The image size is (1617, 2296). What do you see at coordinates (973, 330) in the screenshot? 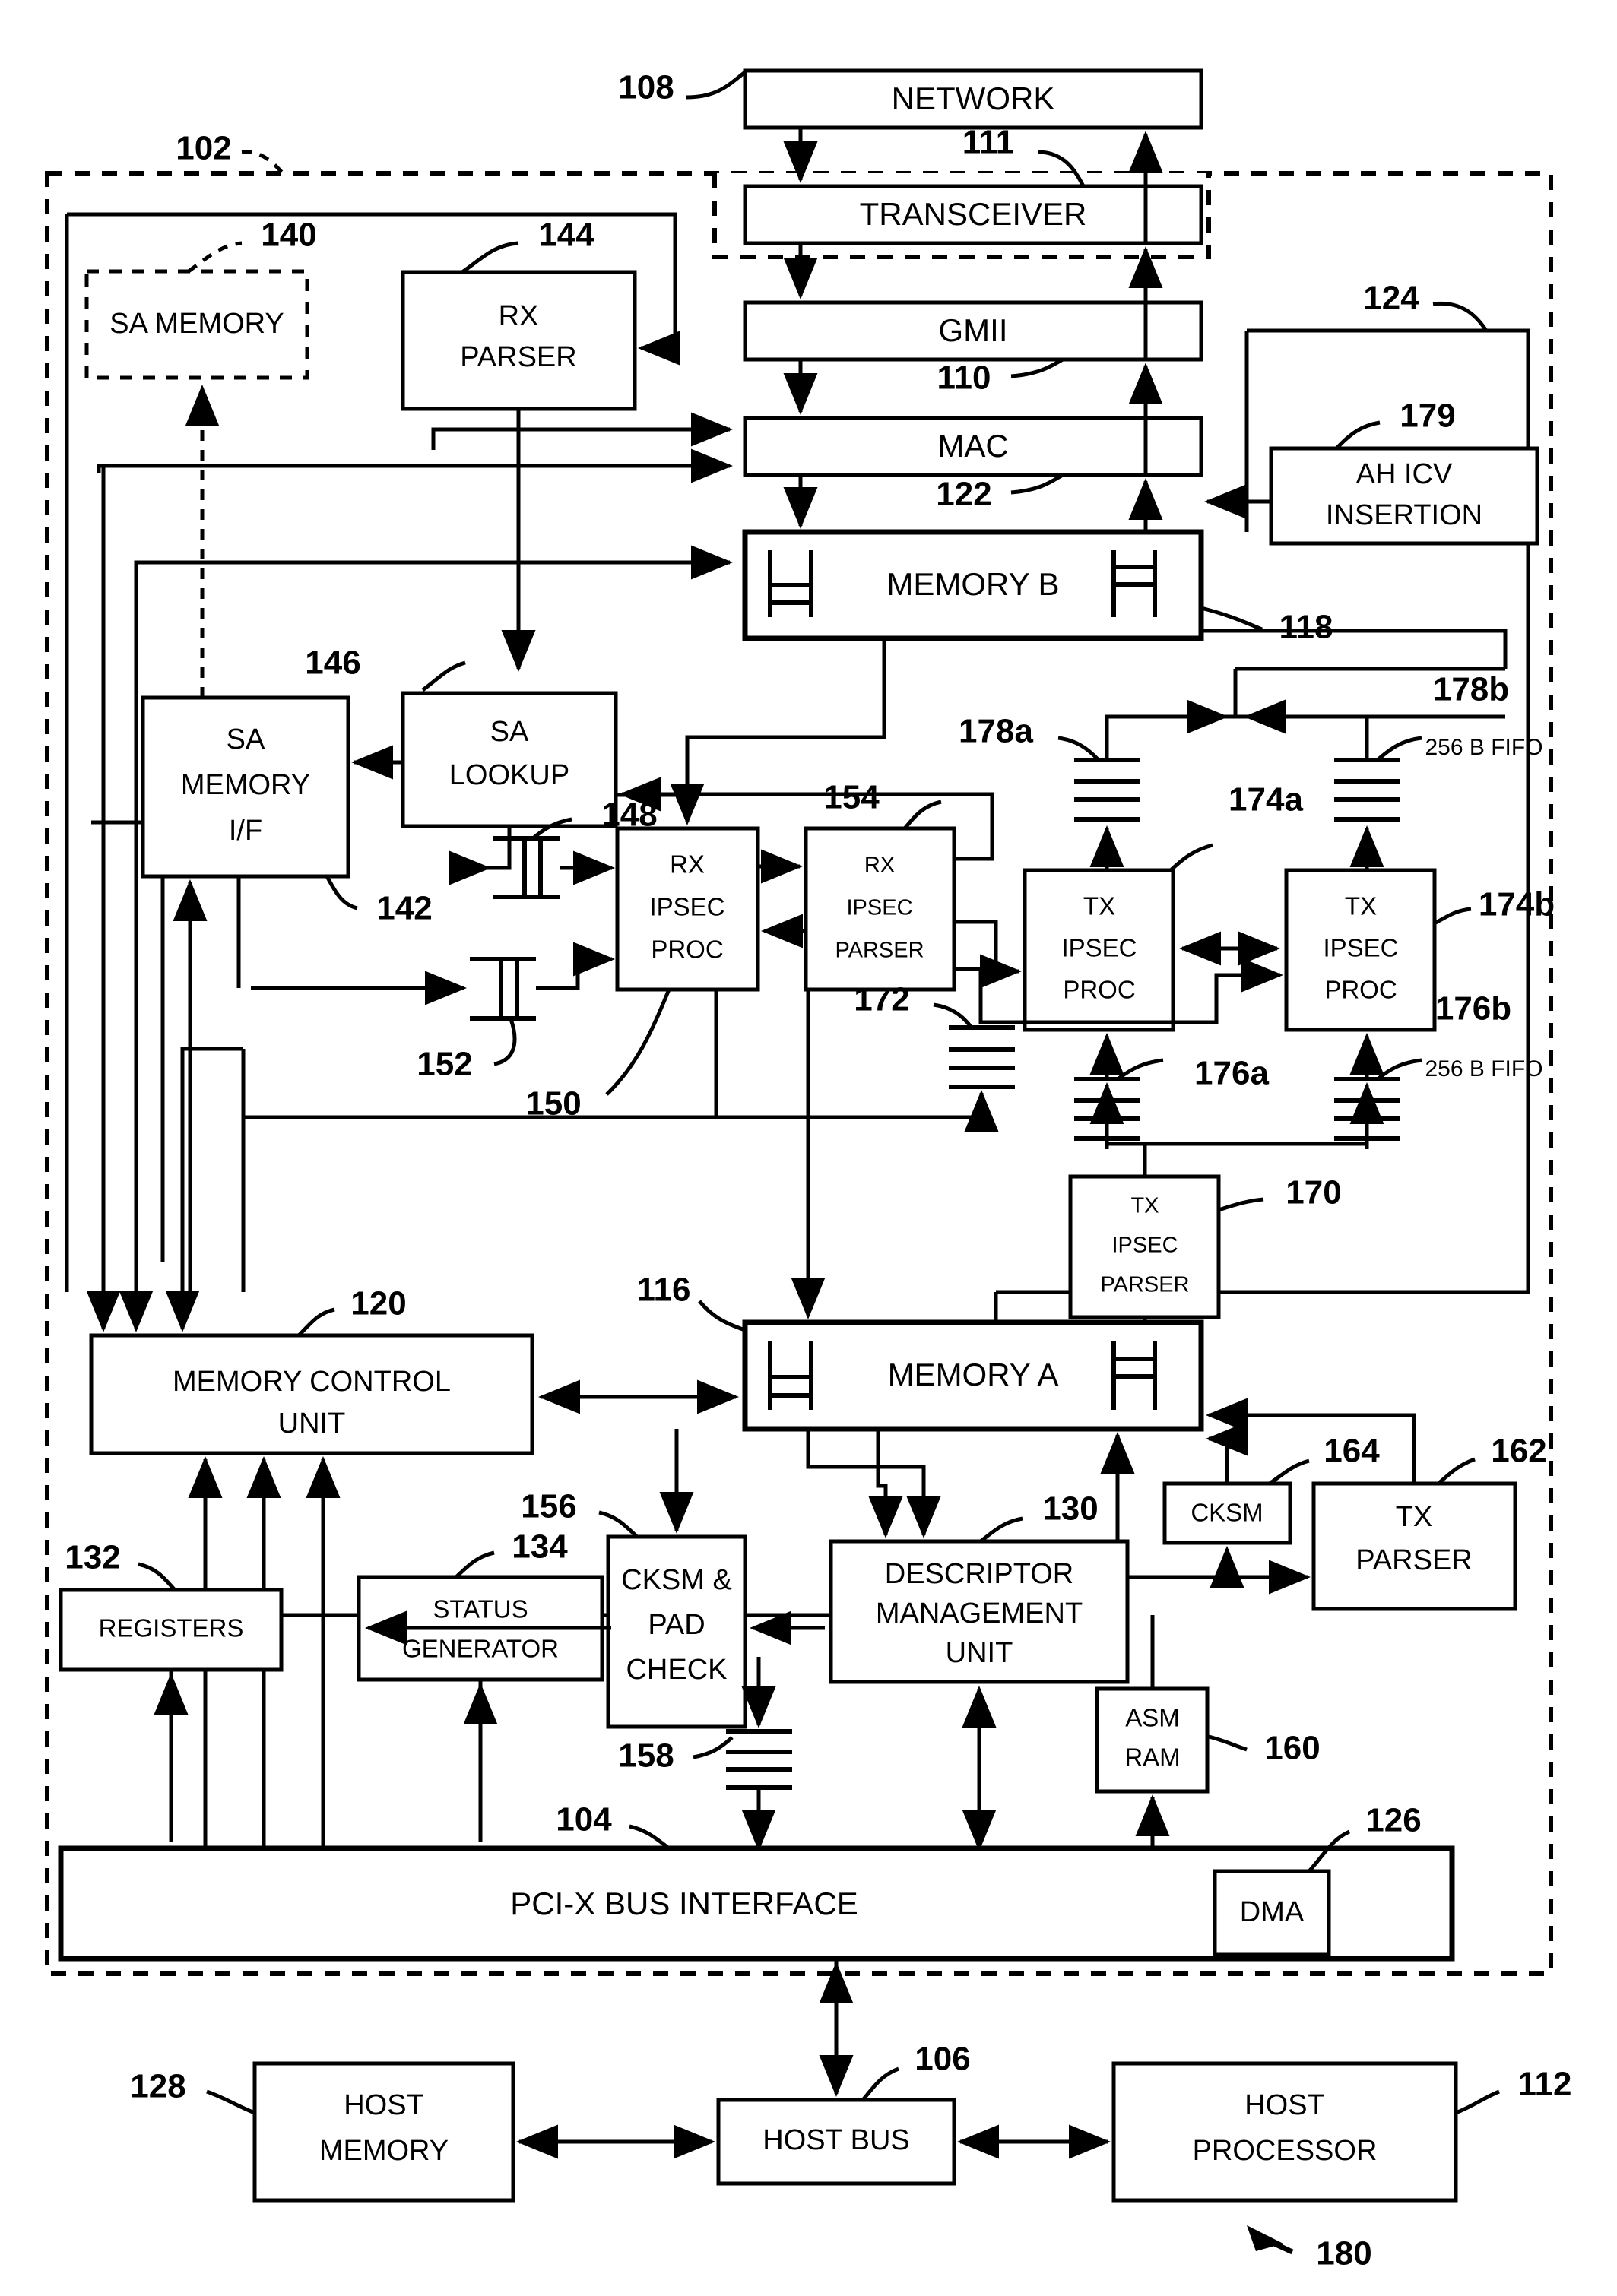
I see `block-gmii-label: GMII` at bounding box center [973, 330].